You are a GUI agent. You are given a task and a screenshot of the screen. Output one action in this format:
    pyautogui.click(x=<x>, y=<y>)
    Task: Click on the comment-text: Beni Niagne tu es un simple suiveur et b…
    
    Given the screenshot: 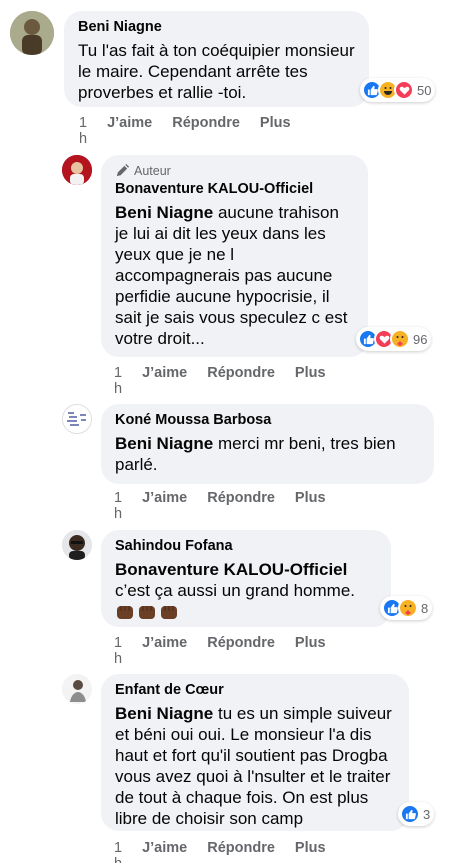 What is the action you would take?
    pyautogui.click(x=255, y=766)
    